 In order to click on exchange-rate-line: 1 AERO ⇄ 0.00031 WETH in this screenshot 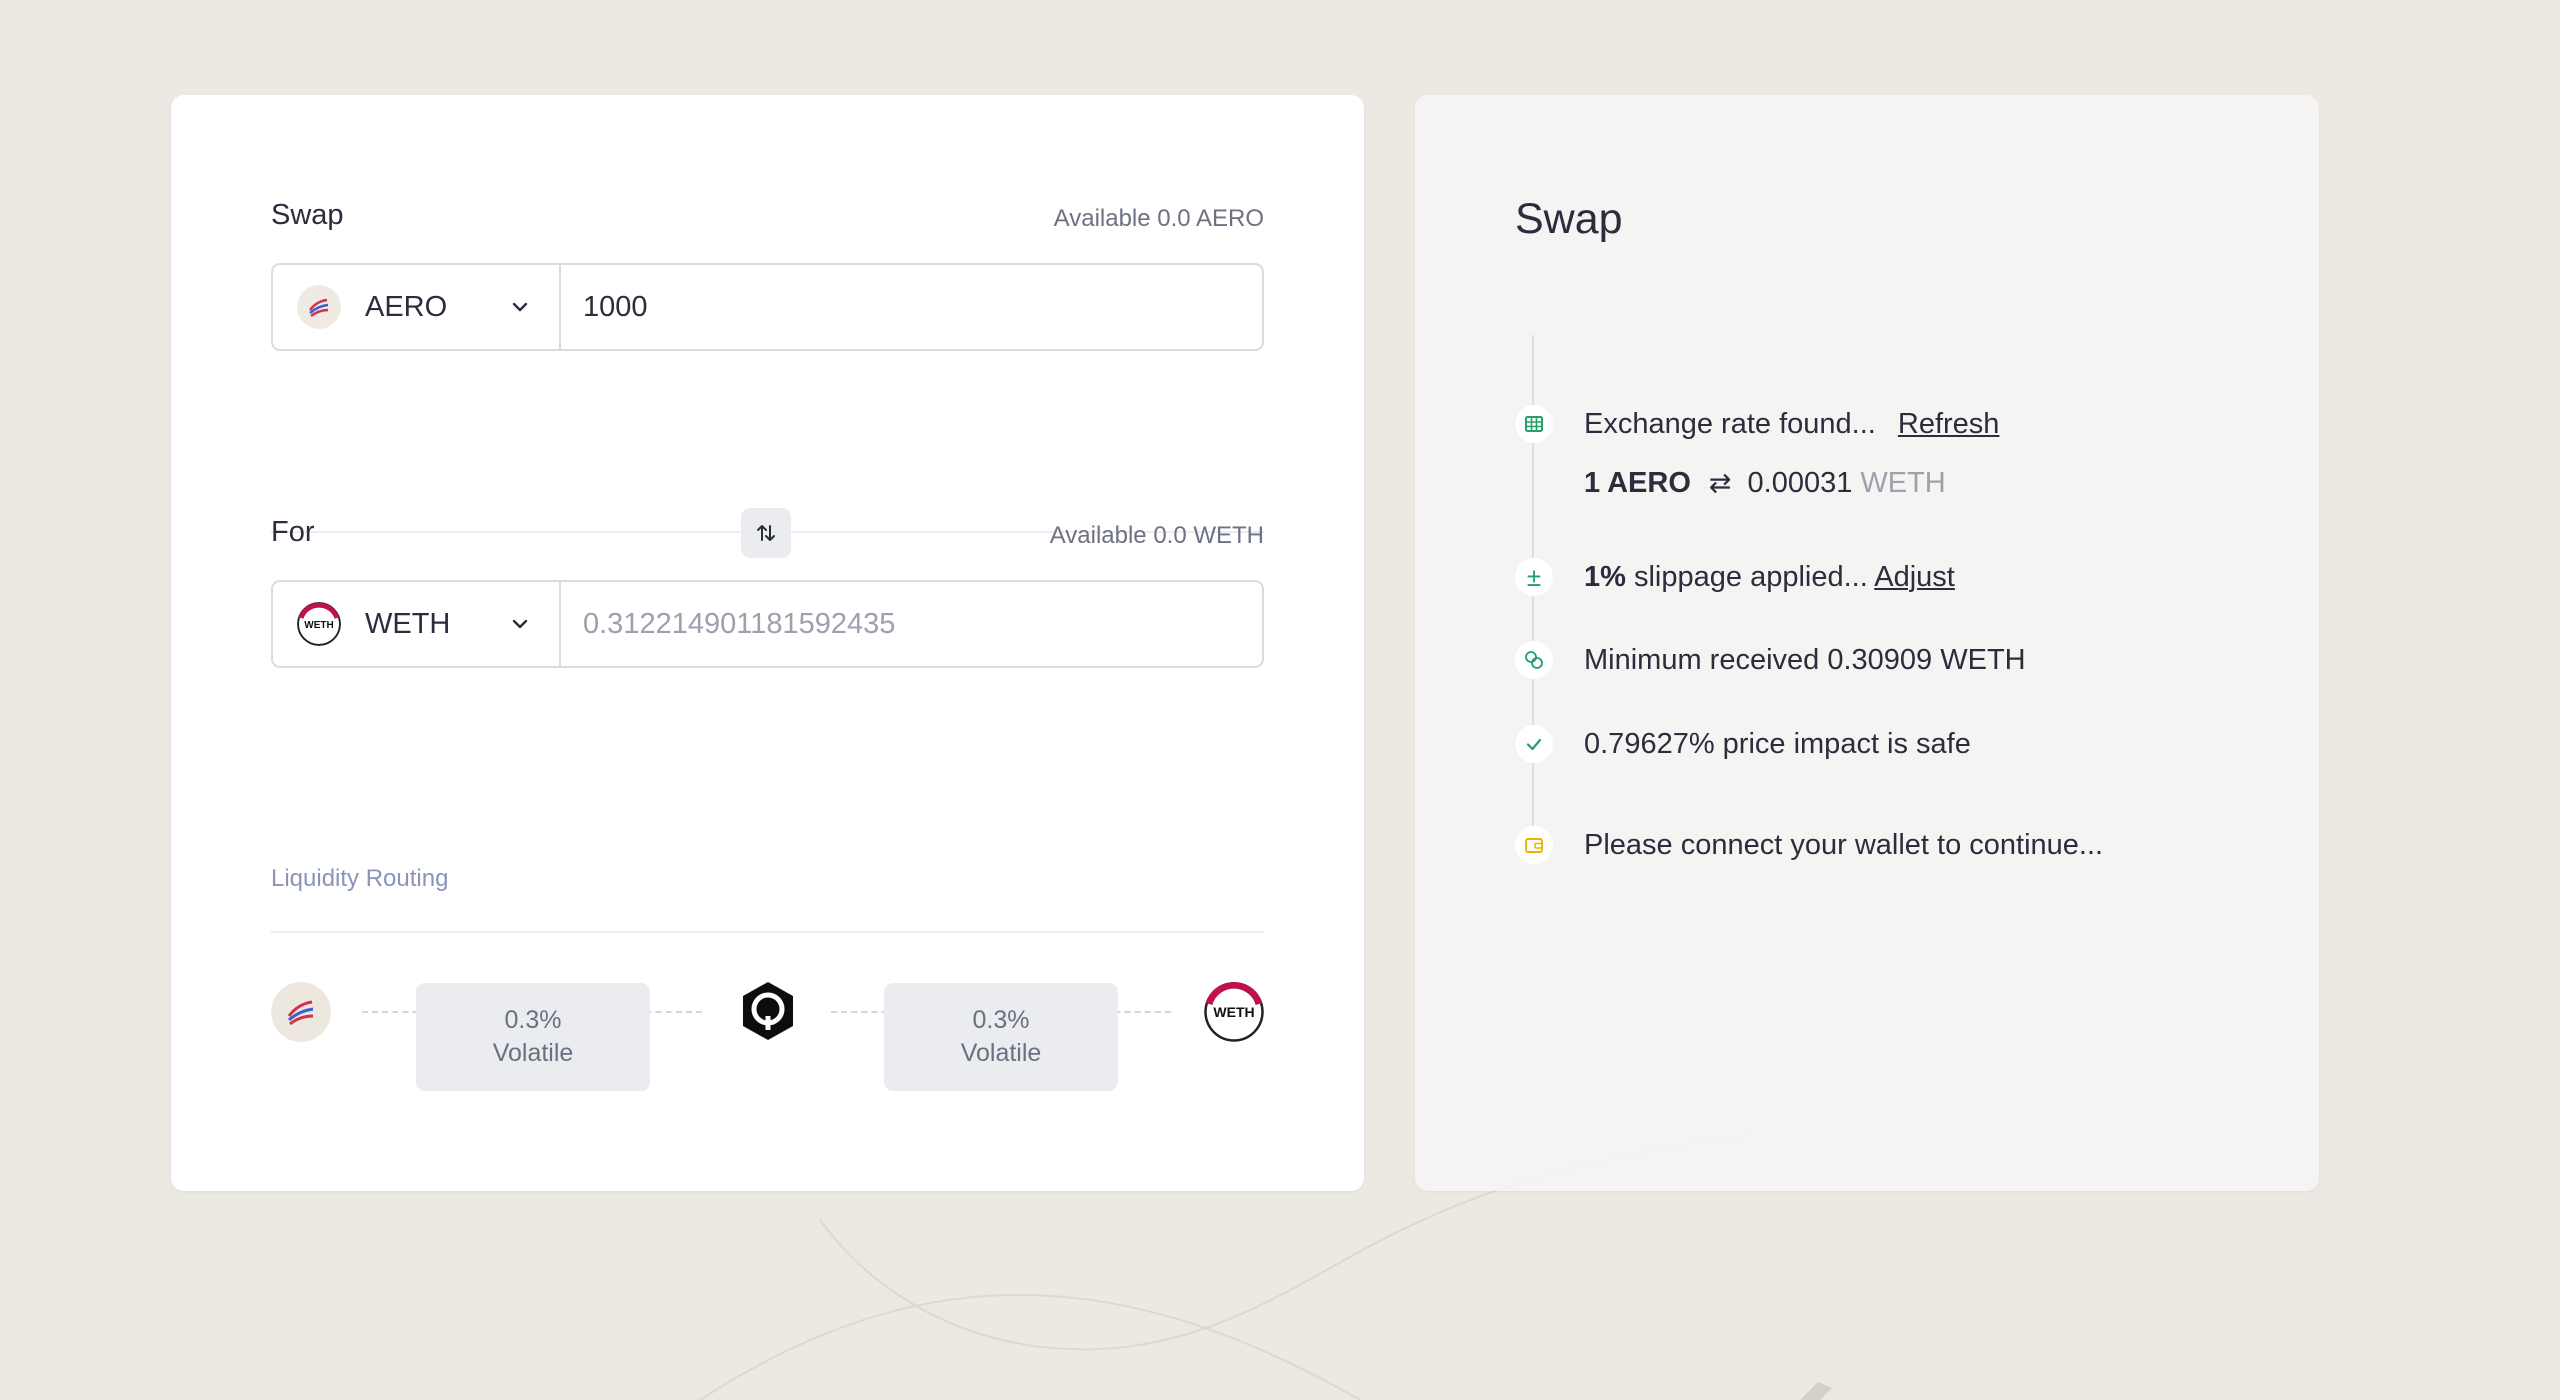, I will do `click(1765, 483)`.